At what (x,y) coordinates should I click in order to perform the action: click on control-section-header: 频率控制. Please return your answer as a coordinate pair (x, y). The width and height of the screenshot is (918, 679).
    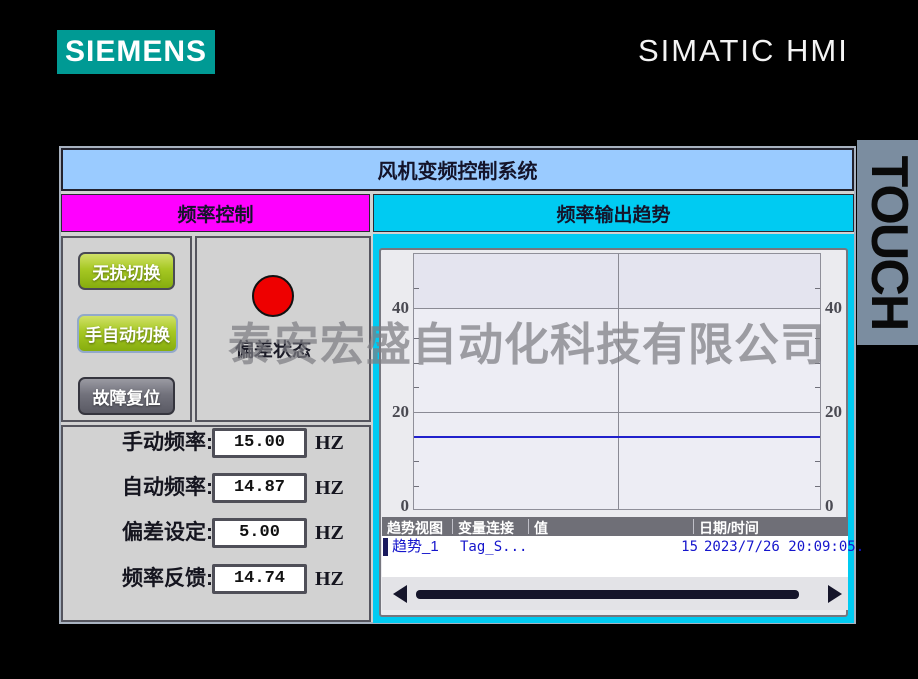
    Looking at the image, I should click on (215, 213).